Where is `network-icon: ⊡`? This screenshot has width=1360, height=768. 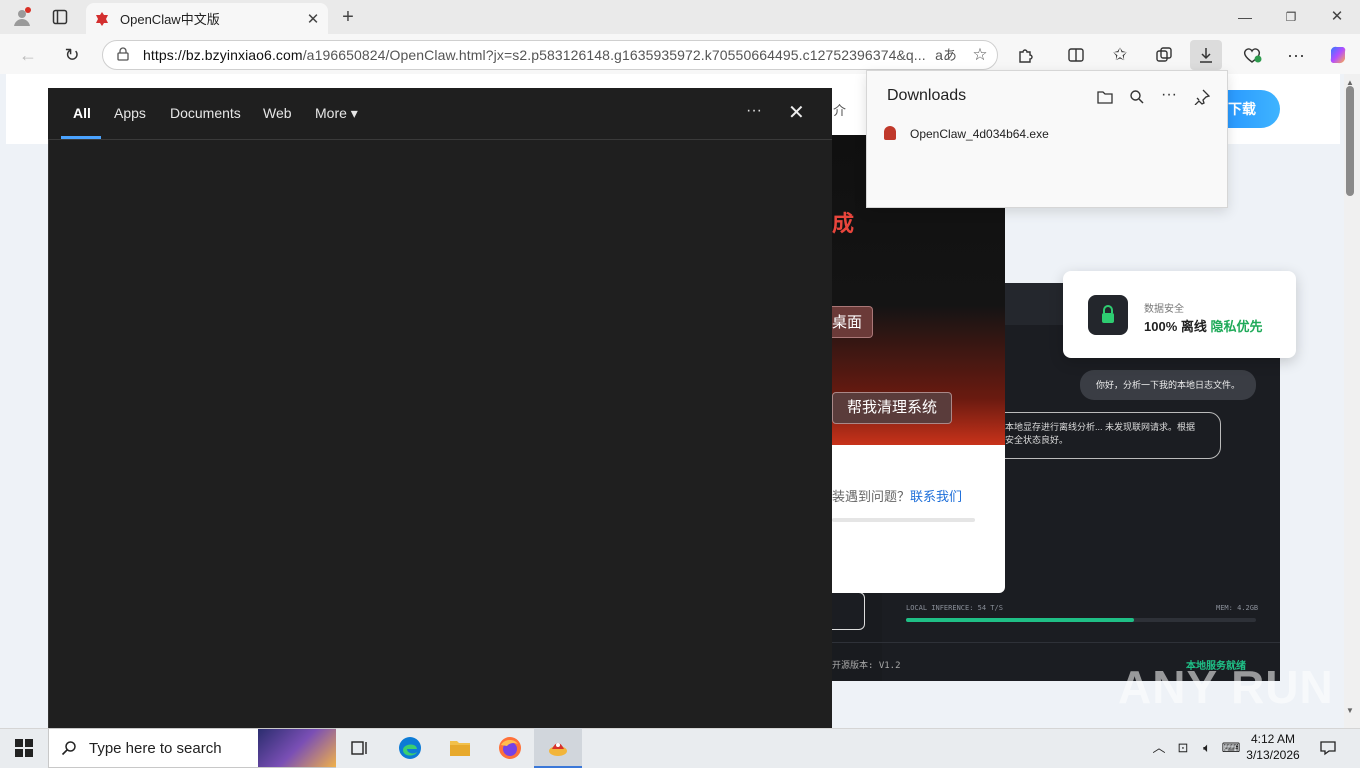
network-icon: ⊡ is located at coordinates (1183, 748).